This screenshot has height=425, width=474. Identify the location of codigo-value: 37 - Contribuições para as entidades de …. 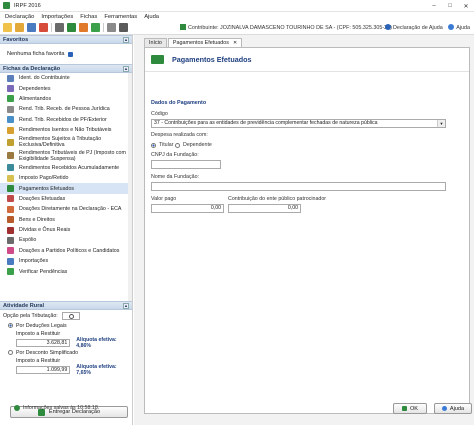
(266, 123).